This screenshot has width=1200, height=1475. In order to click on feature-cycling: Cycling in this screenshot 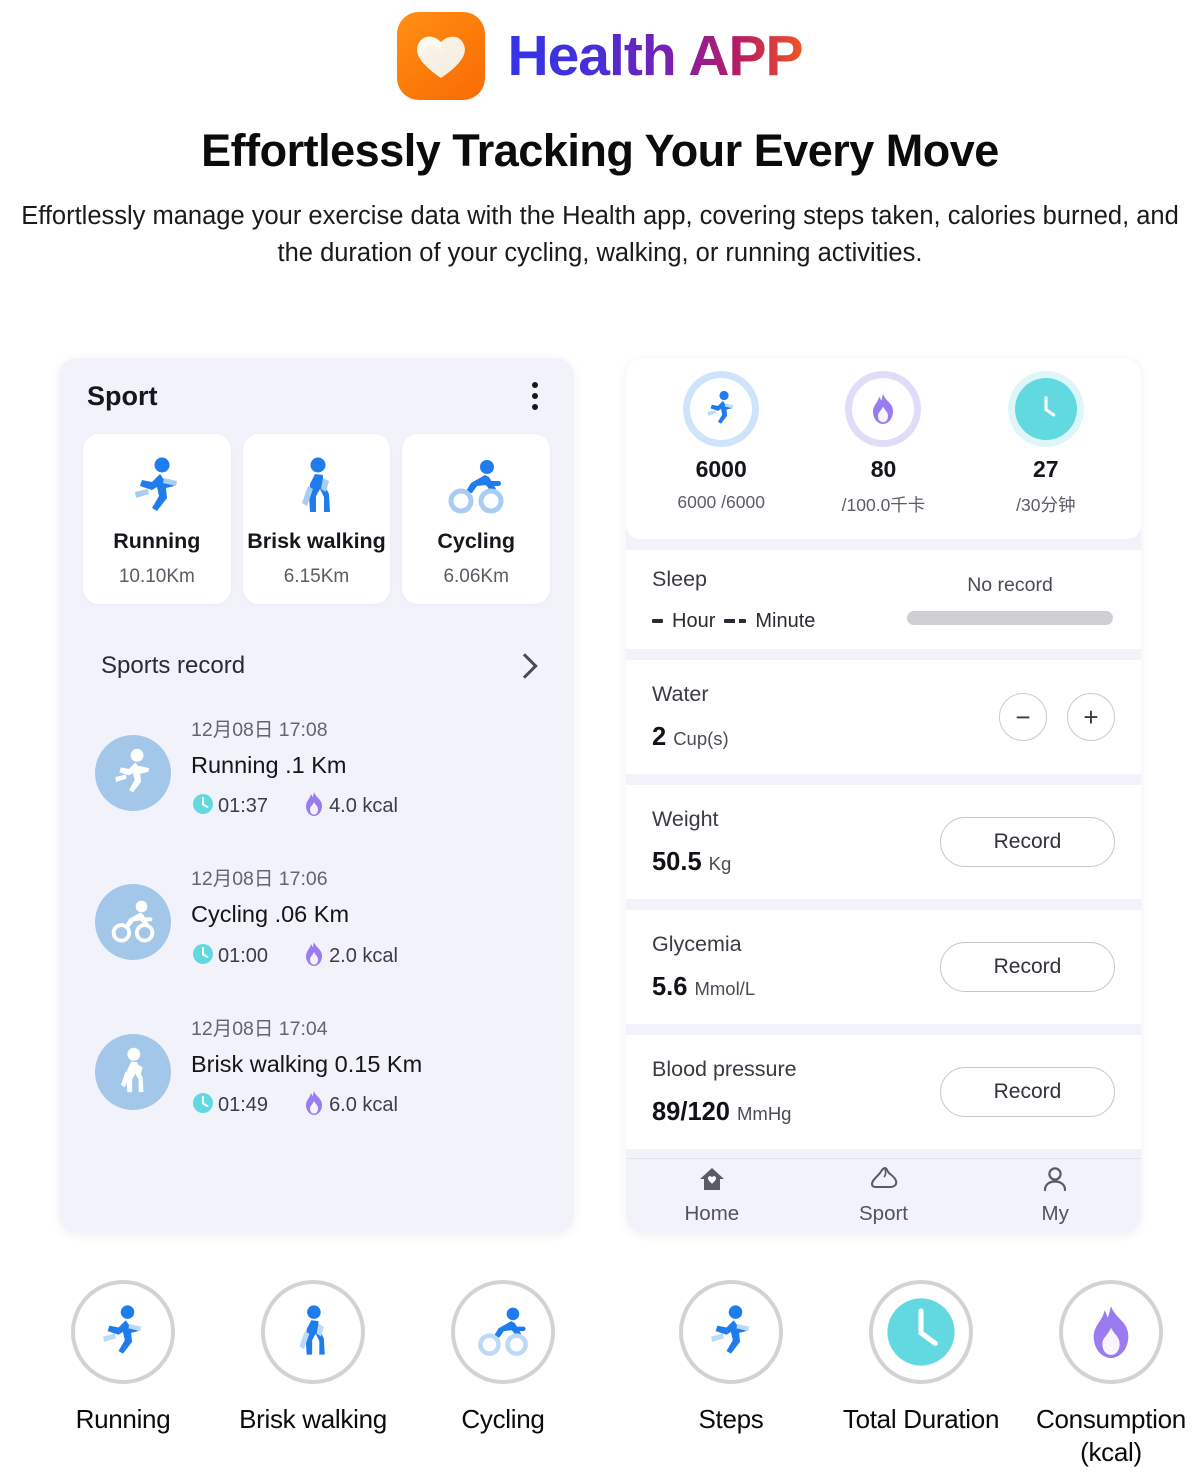, I will do `click(503, 1374)`.